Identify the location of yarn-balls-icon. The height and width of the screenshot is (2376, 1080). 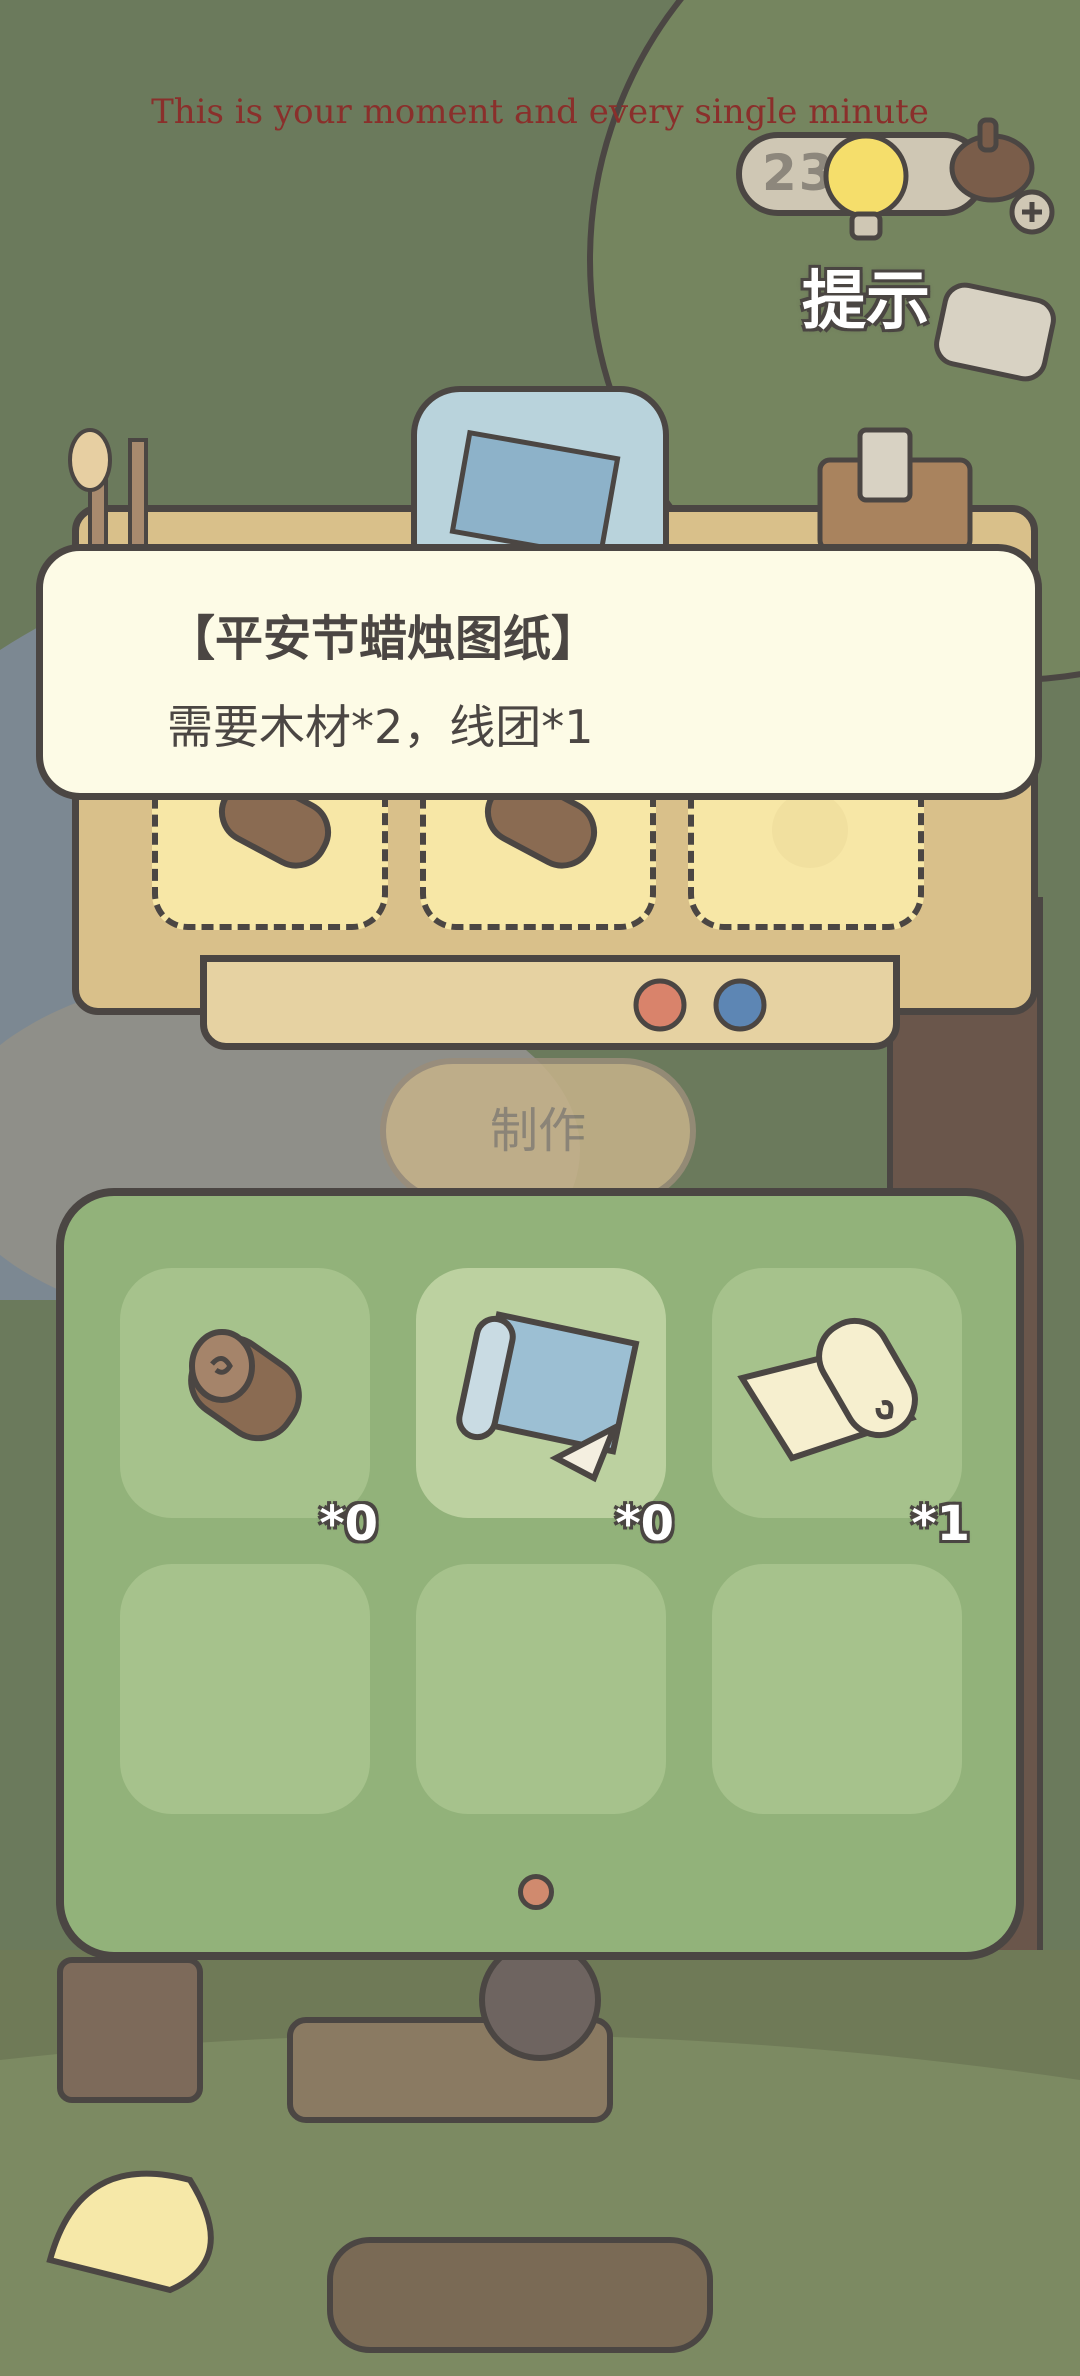
(700, 1005).